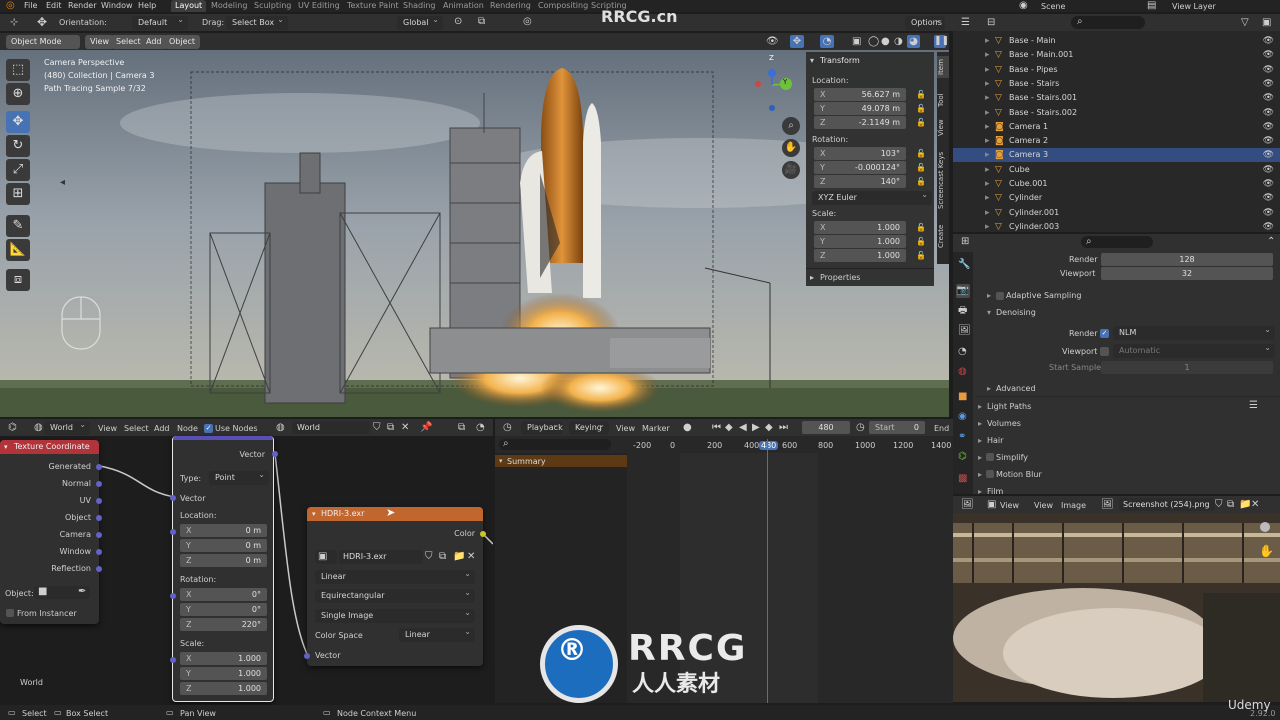 This screenshot has width=1280, height=720. What do you see at coordinates (319, 6) in the screenshot?
I see `workspace-tab-uv-editing: UV Editing` at bounding box center [319, 6].